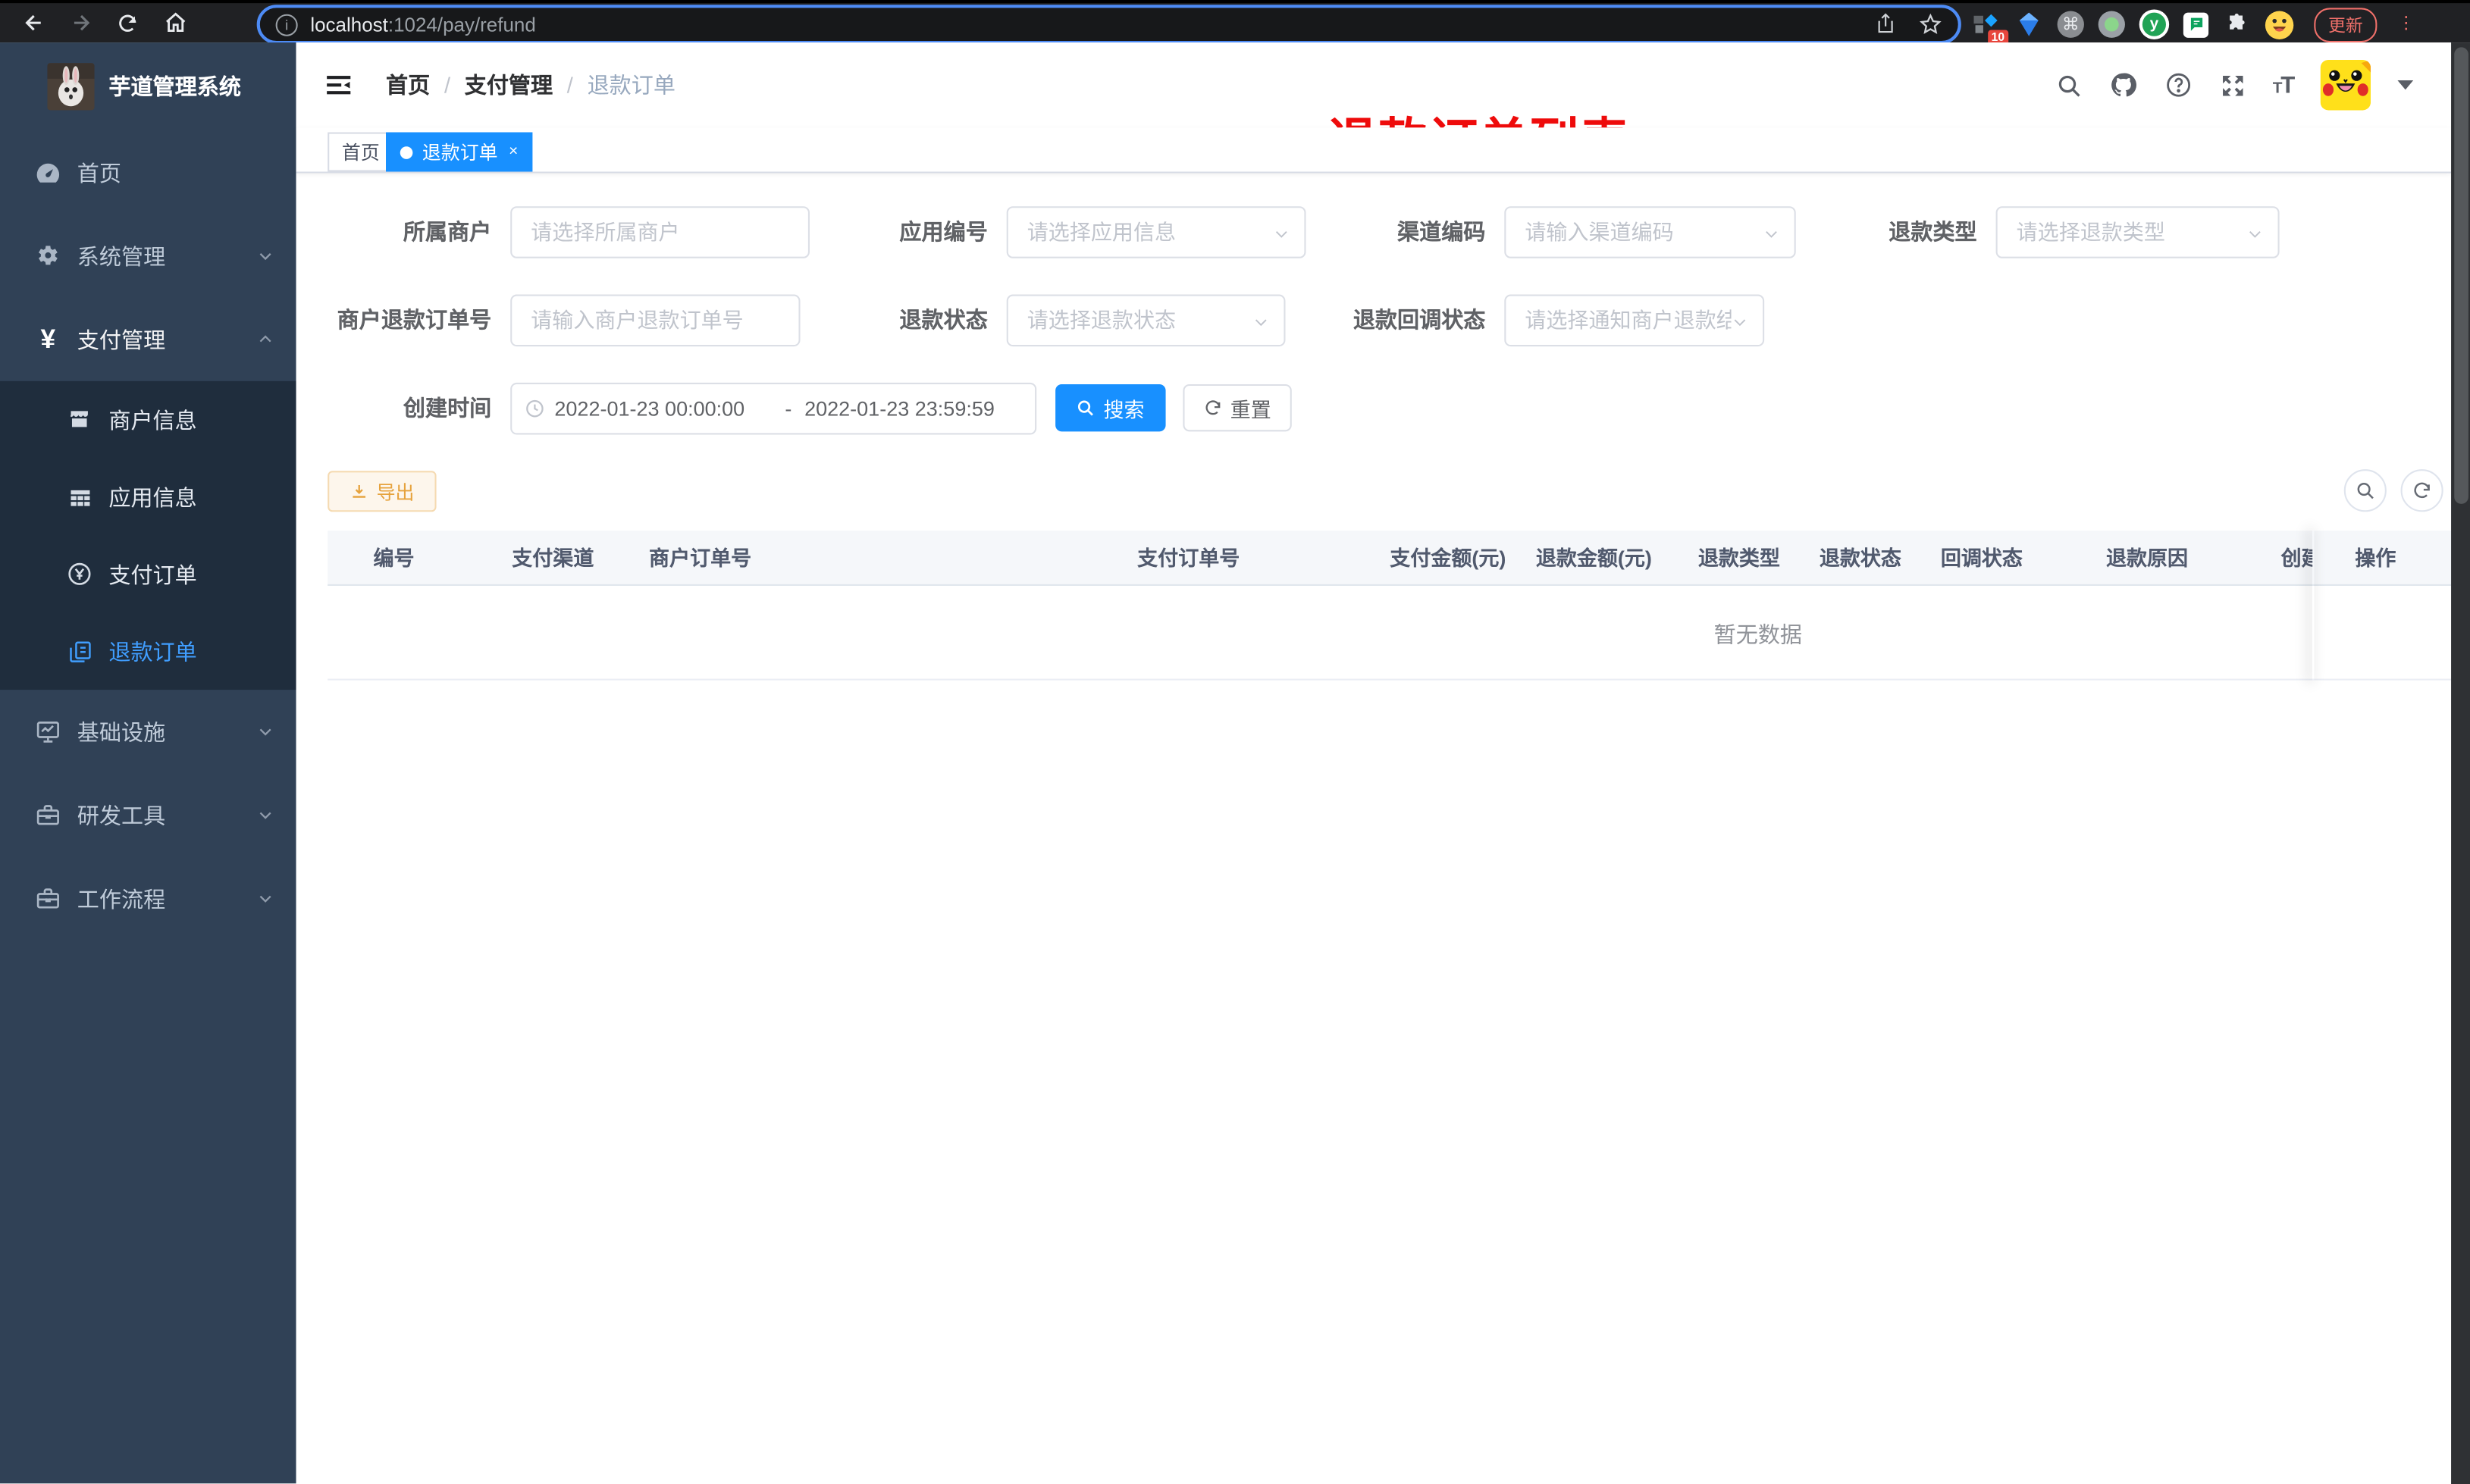 Image resolution: width=2470 pixels, height=1484 pixels. I want to click on col-merchant-order-no: 商户订单号, so click(700, 558).